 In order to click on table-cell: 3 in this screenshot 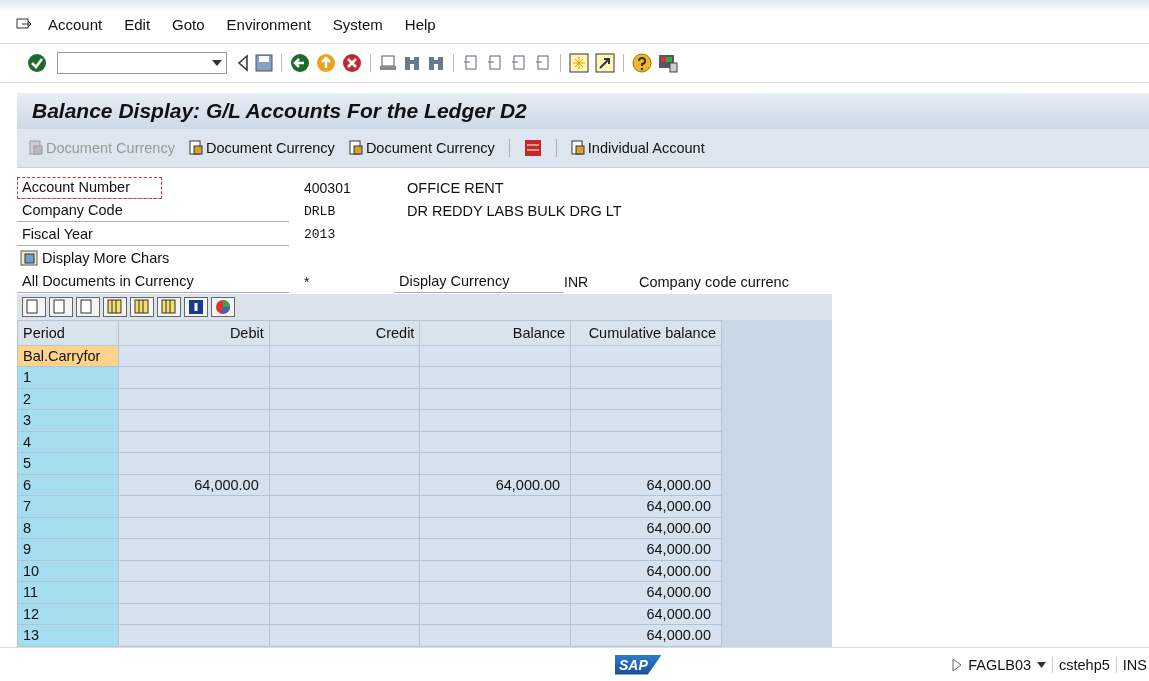, I will do `click(68, 420)`.